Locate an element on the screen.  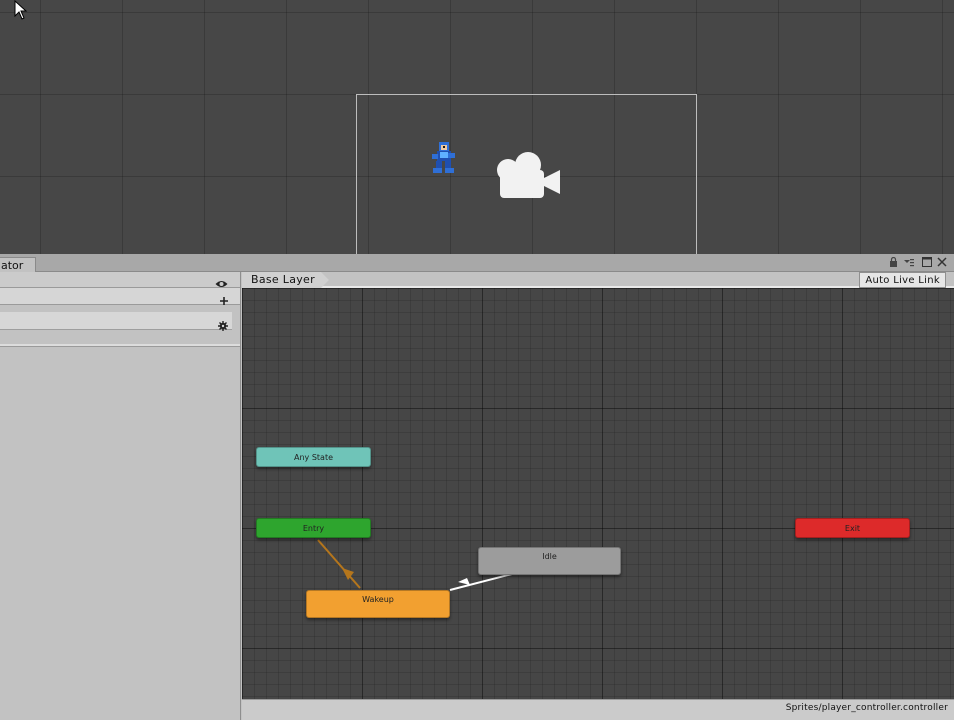
menu-icon is located at coordinates (909, 264).